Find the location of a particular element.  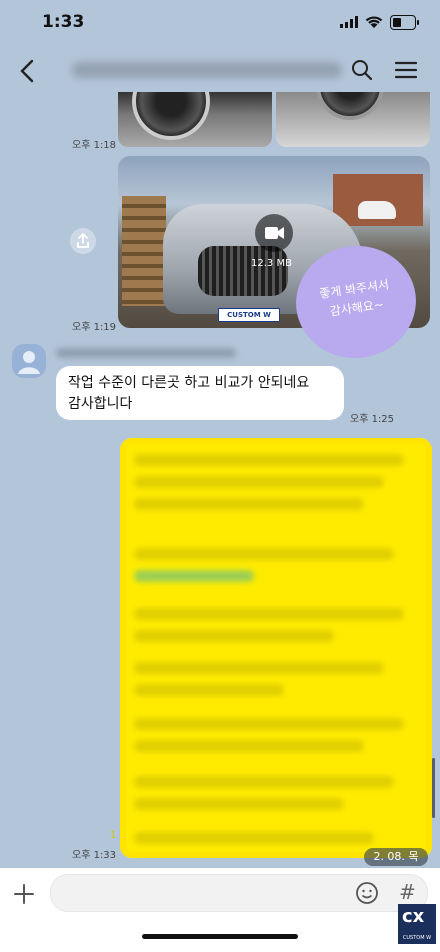

wooden-pallet-image is located at coordinates (144, 251).